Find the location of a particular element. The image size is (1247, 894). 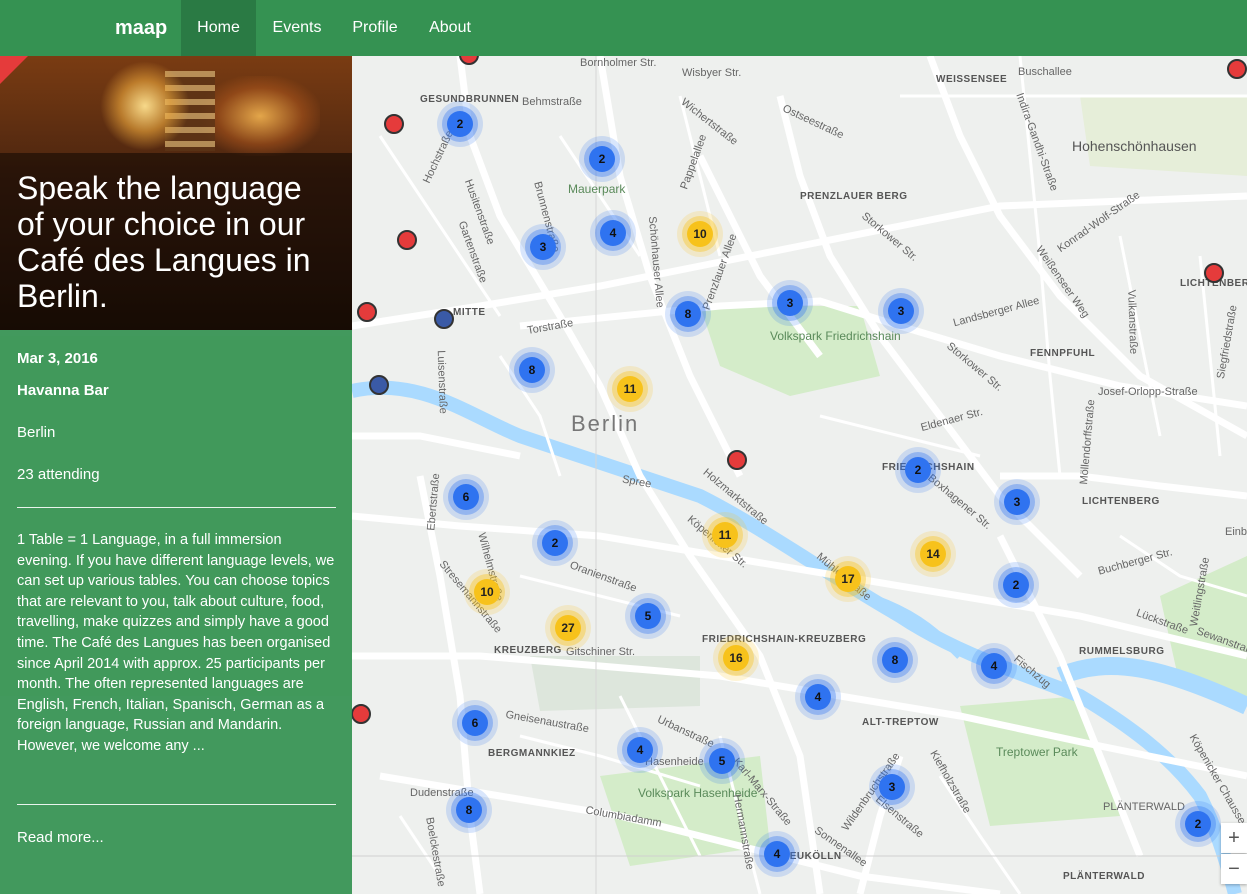

street-label: Vulkanstraße is located at coordinates (1132, 322).